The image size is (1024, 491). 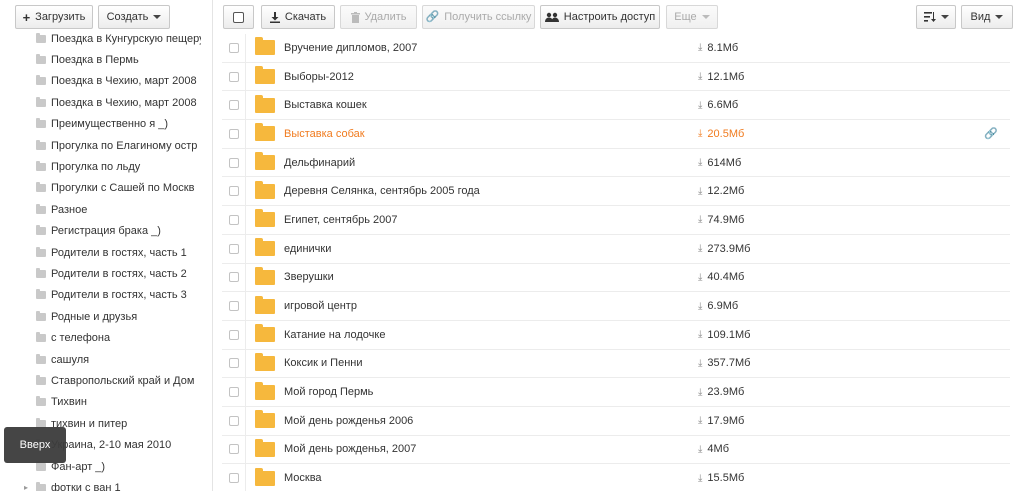 What do you see at coordinates (616, 364) in the screenshot?
I see `file-row: Коксик и Пенни ⤓ 357.7Мб` at bounding box center [616, 364].